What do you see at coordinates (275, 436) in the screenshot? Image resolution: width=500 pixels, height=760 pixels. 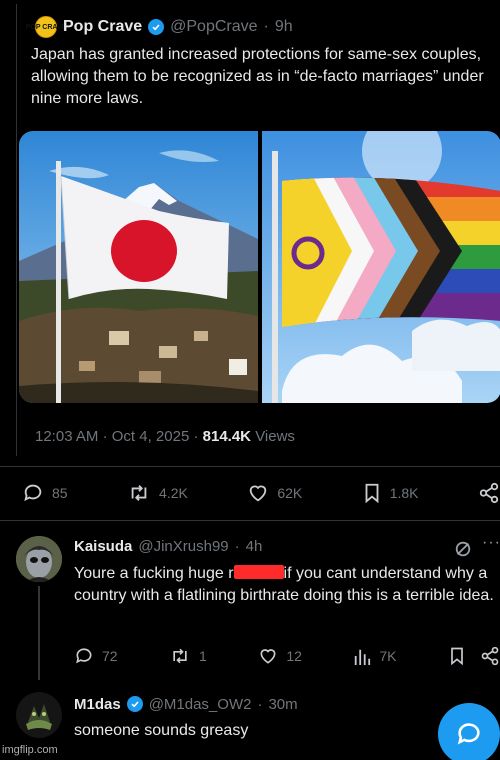 I see `views-label: Views` at bounding box center [275, 436].